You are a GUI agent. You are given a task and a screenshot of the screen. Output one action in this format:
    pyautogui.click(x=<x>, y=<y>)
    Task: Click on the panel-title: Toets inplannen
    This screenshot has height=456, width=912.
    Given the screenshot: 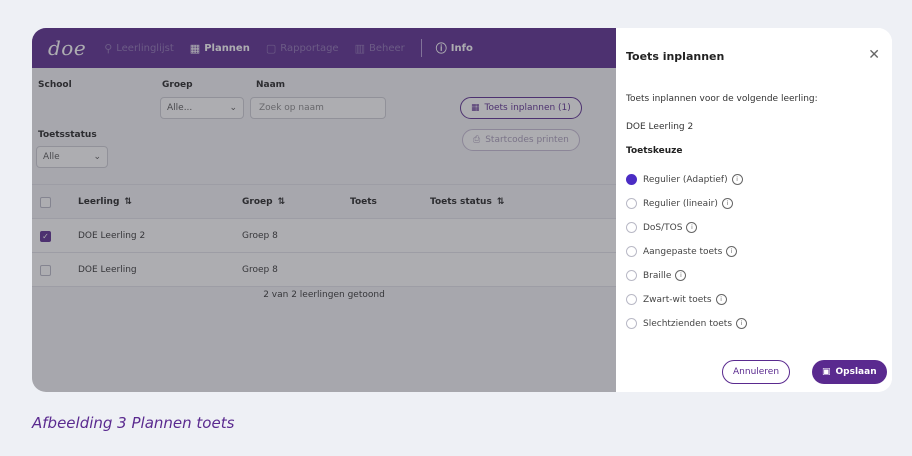 What is the action you would take?
    pyautogui.click(x=675, y=56)
    